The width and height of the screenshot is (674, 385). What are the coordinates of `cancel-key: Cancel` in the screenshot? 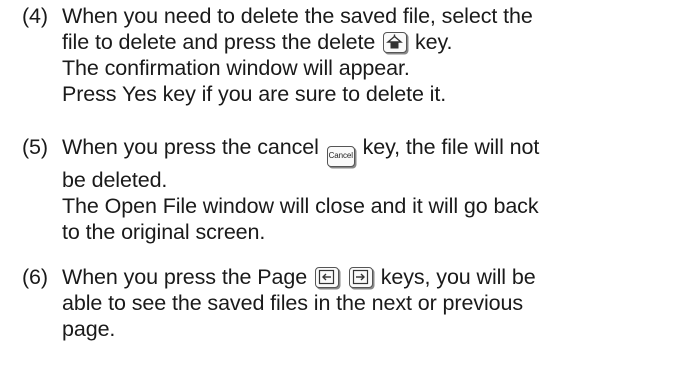 It's located at (340, 156).